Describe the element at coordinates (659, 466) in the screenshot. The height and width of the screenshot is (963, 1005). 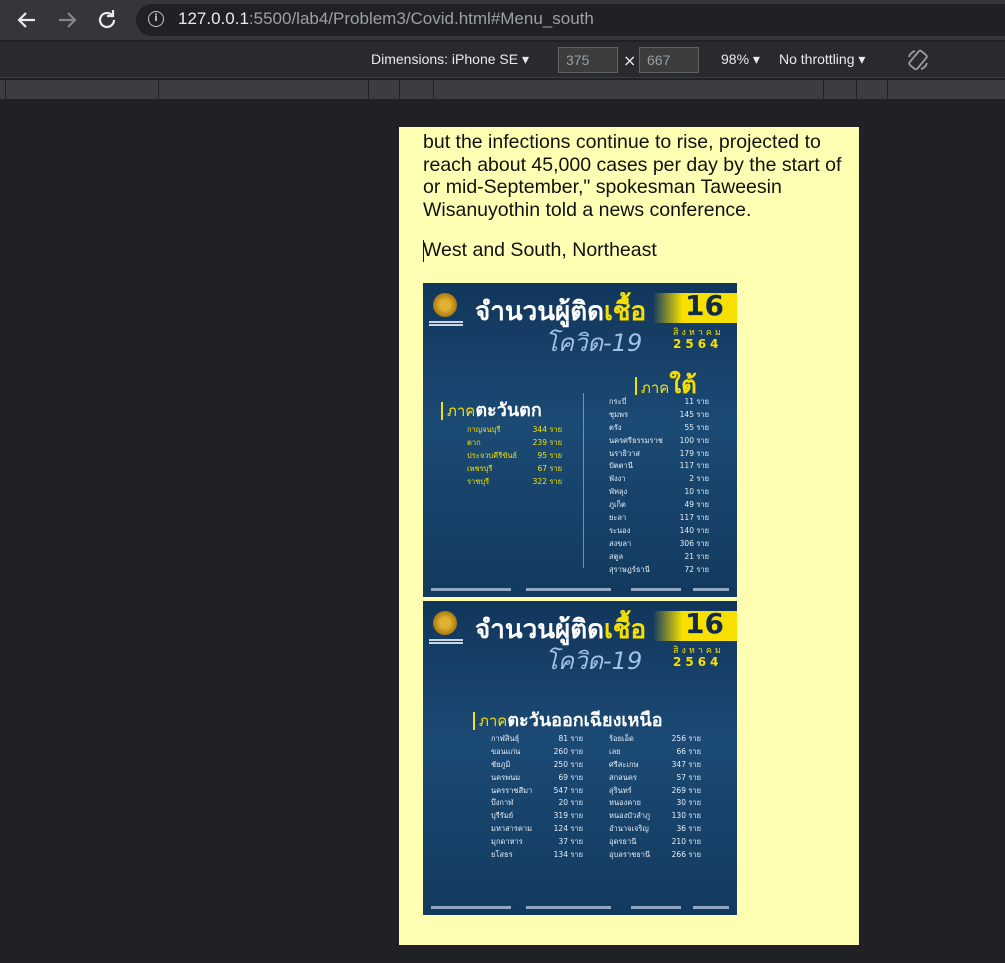
I see `table-row: ปัตตานี 117 ราย` at that location.